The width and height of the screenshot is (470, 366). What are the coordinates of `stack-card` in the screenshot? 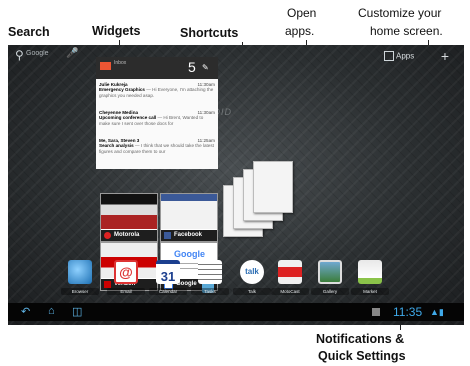 It's located at (273, 187).